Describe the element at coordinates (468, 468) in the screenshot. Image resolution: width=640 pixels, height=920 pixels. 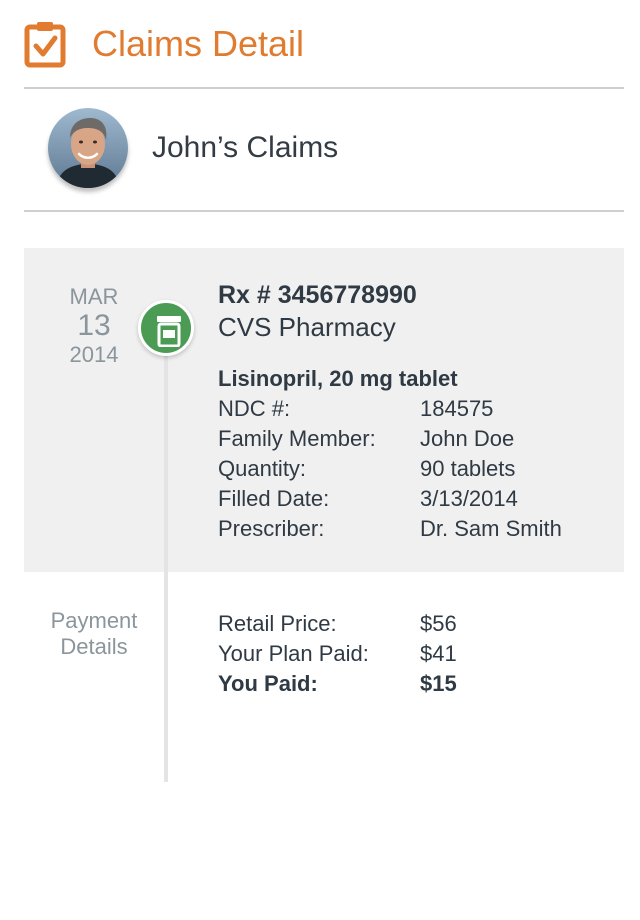
I see `detail-value: 90 tablets` at that location.